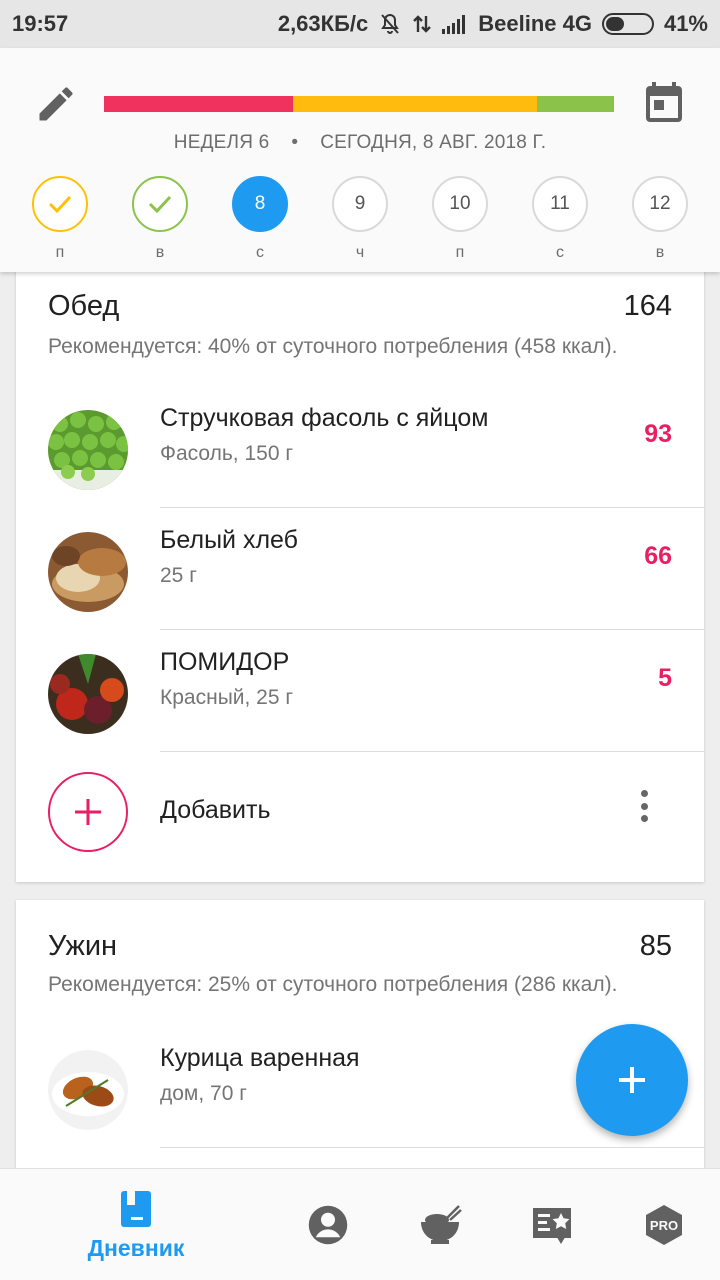  I want to click on chicken-photo, so click(88, 1090).